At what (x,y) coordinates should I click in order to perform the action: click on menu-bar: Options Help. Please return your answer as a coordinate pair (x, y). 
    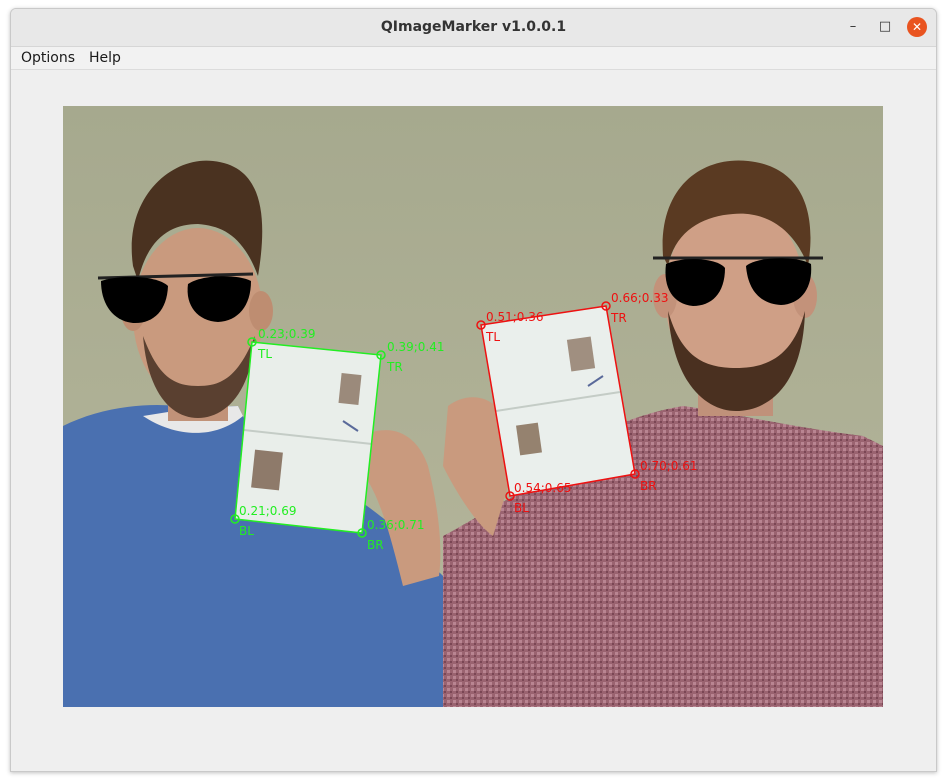
    Looking at the image, I should click on (473, 58).